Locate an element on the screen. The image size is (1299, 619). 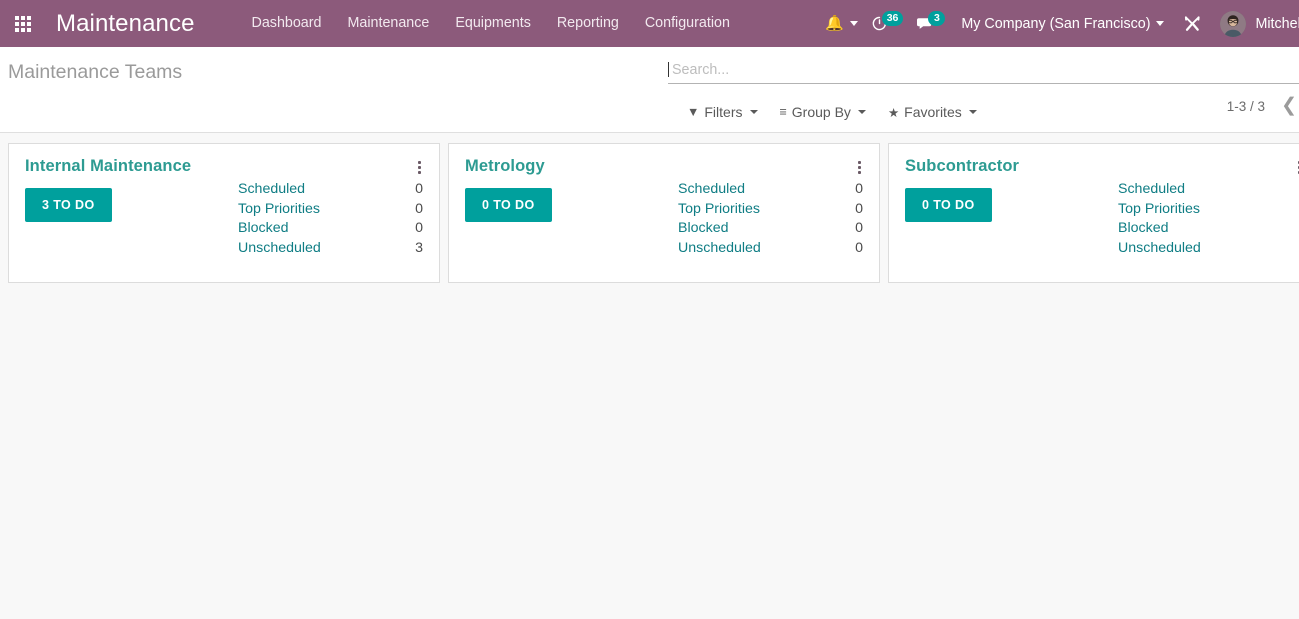
company-name-label: My Company (San Francisco) is located at coordinates (1056, 23).